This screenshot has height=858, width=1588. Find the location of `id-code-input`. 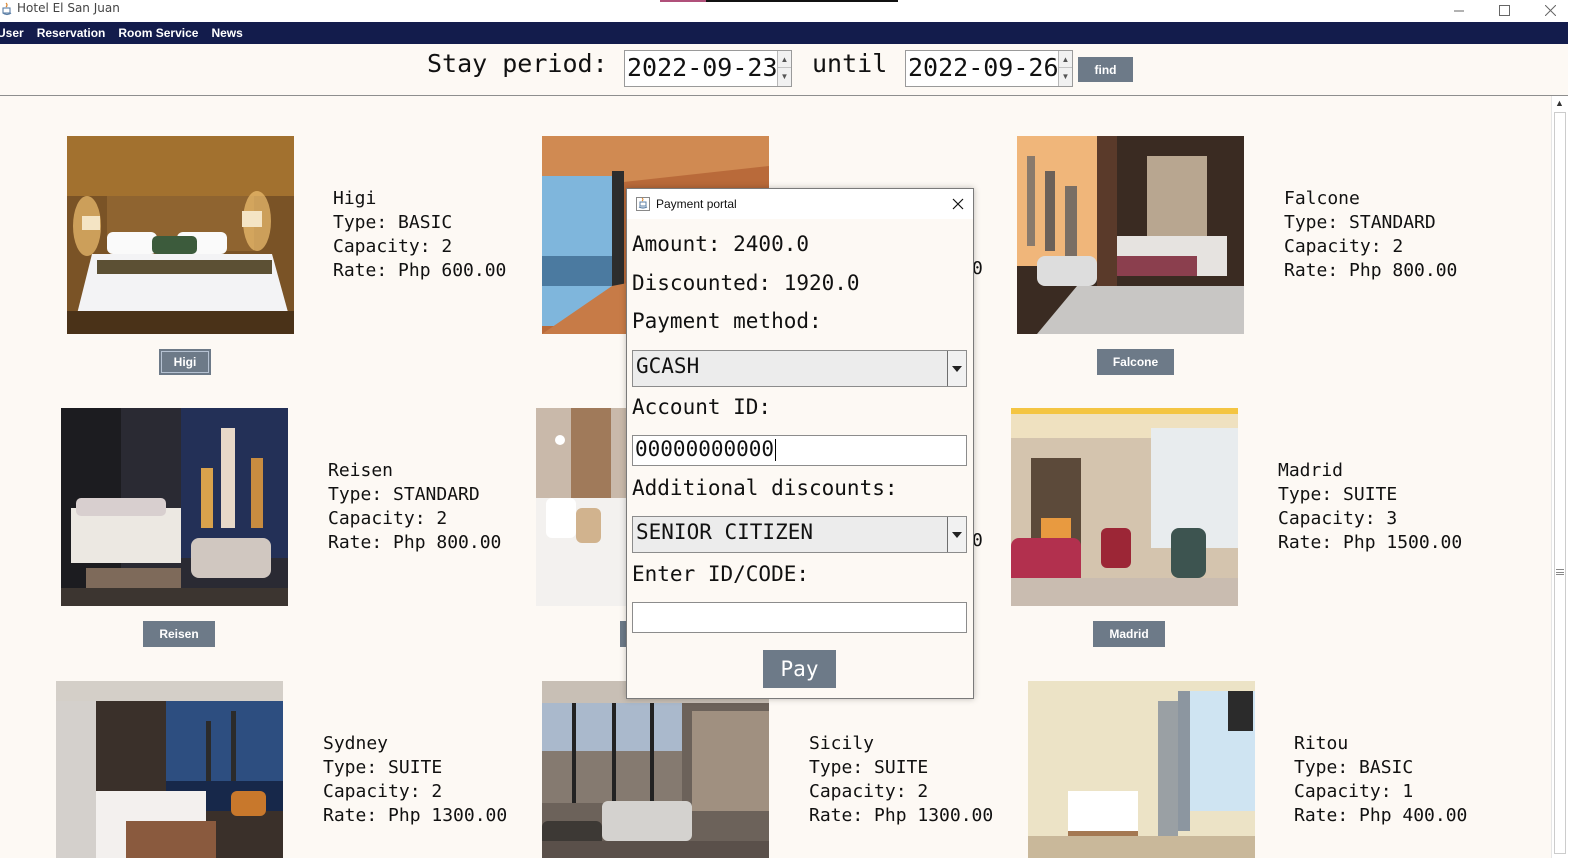

id-code-input is located at coordinates (799, 617).